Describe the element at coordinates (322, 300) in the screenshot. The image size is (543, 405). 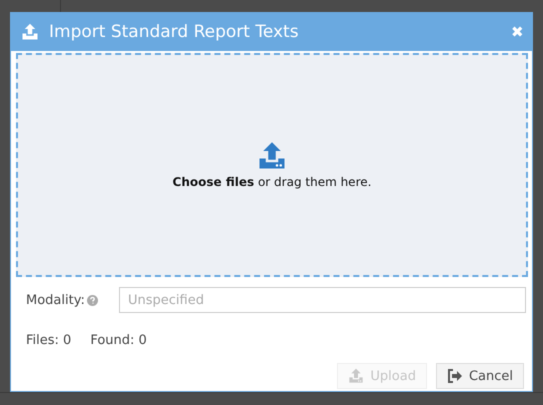
I see `modality-field: Unspecified` at that location.